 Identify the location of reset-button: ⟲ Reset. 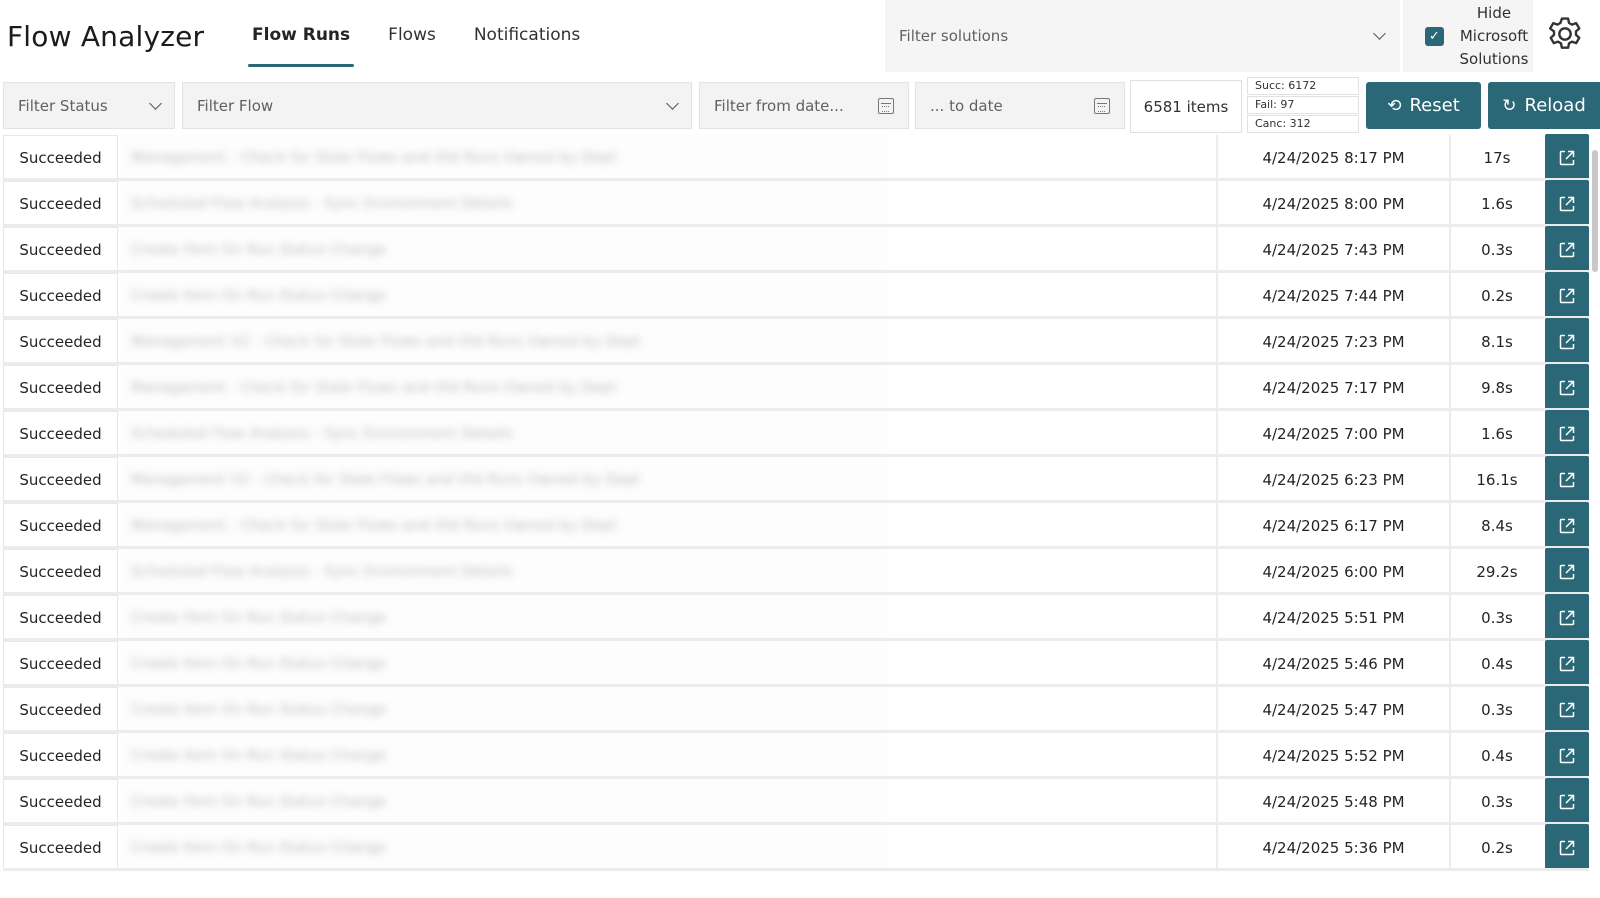
(1423, 105).